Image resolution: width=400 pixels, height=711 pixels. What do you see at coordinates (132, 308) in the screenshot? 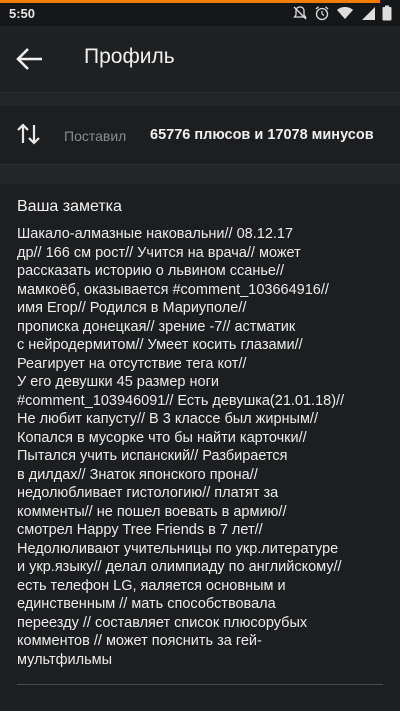
I see `note-line: имя Егор// Родился в Мариуполе//` at bounding box center [132, 308].